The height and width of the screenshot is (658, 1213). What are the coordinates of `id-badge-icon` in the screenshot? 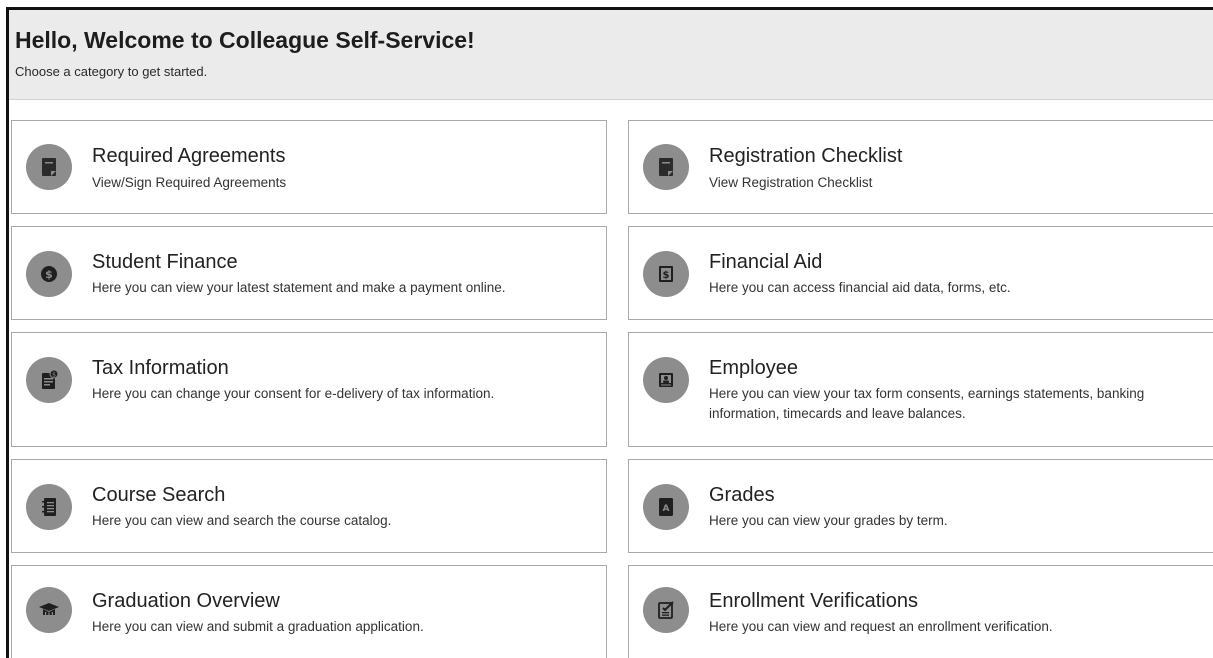 It's located at (666, 380).